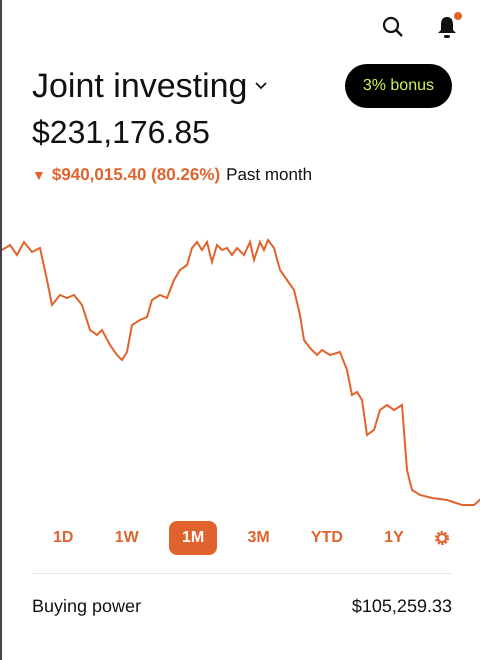  I want to click on settings-icon, so click(442, 538).